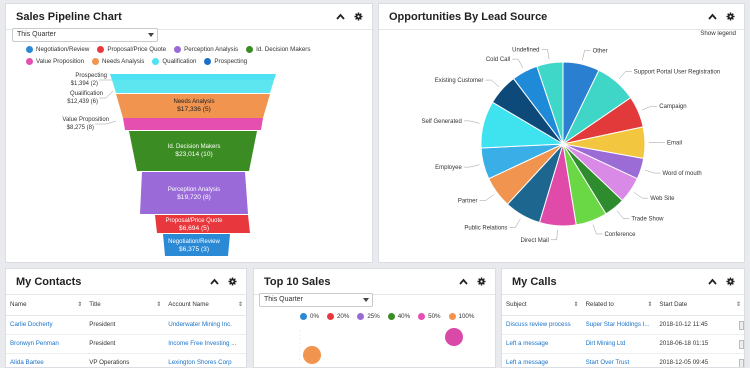 Image resolution: width=750 pixels, height=368 pixels. Describe the element at coordinates (373, 316) in the screenshot. I see `legend-label: 25%` at that location.